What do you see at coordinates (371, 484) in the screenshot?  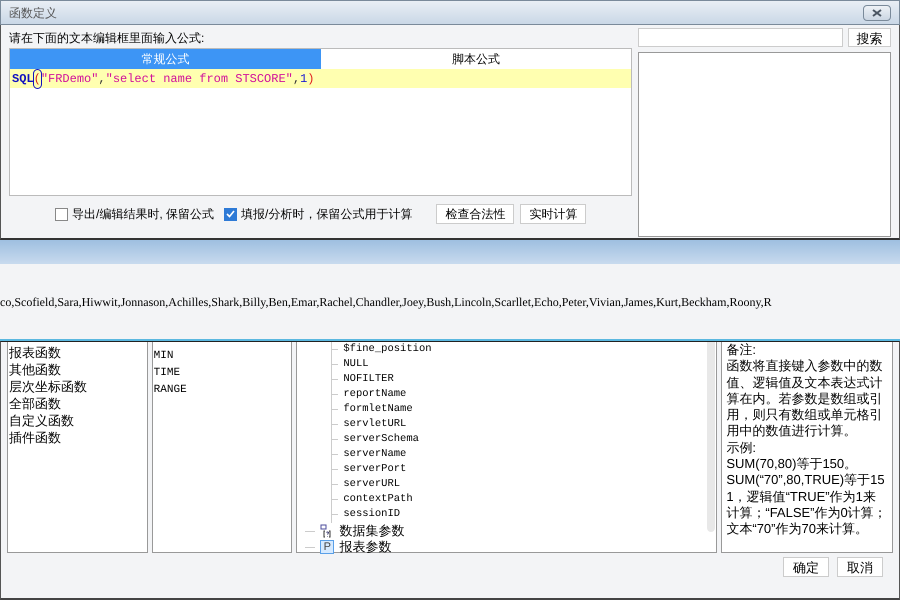 I see `tree-item: serverURL` at bounding box center [371, 484].